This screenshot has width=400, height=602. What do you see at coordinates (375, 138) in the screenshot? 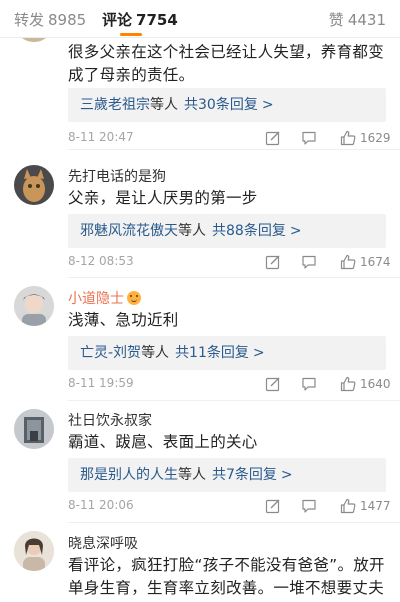
I see `like-count: 1629` at bounding box center [375, 138].